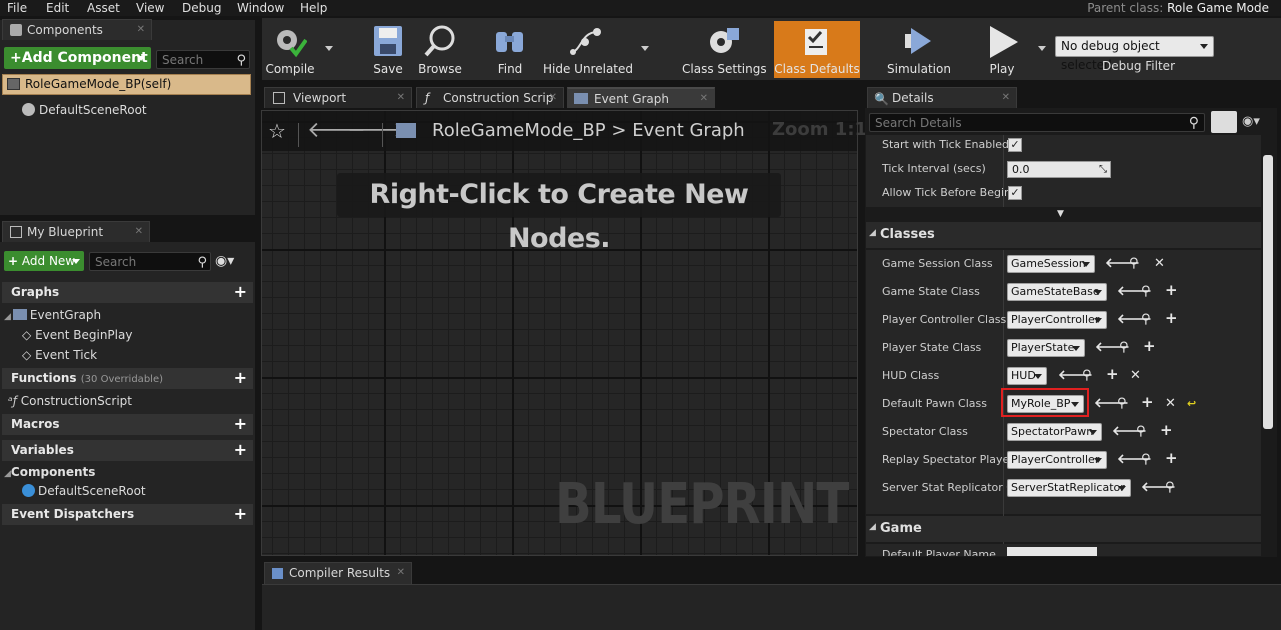  Describe the element at coordinates (641, 97) in the screenshot. I see `tab-event-graph: Event Graph ✕` at that location.